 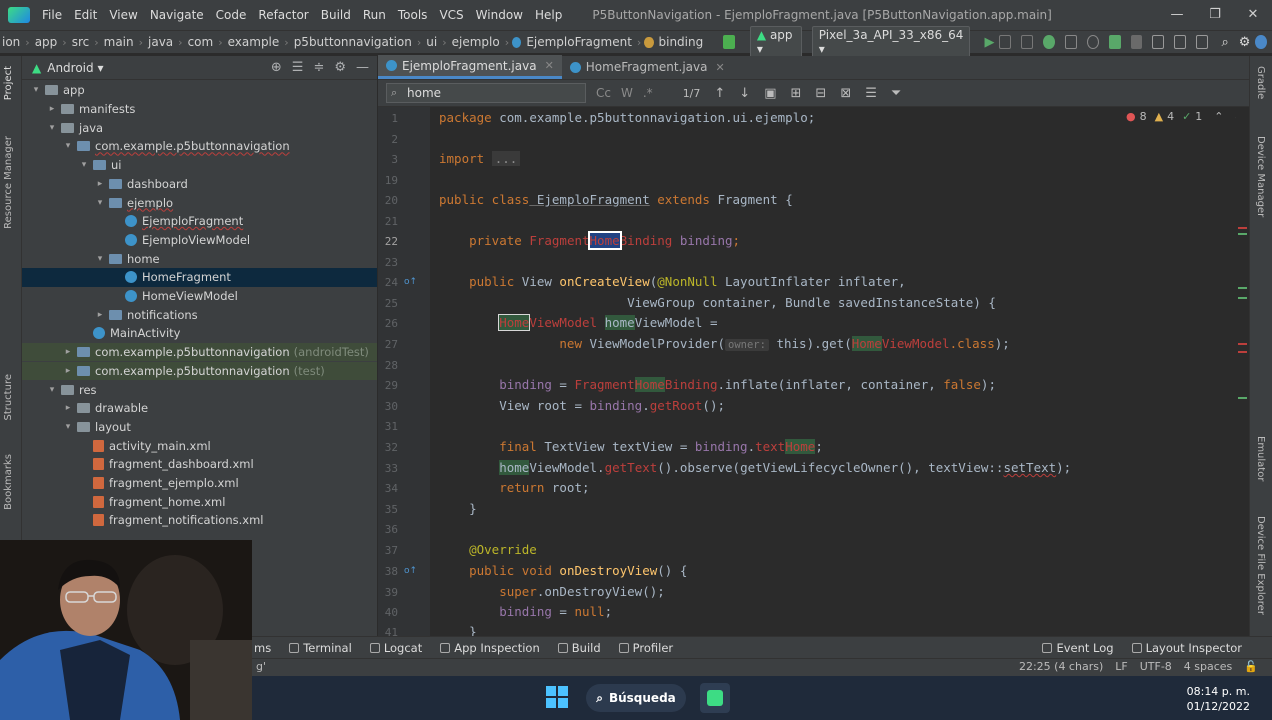 I want to click on tree-item: EjemploViewModel, so click(x=199, y=240).